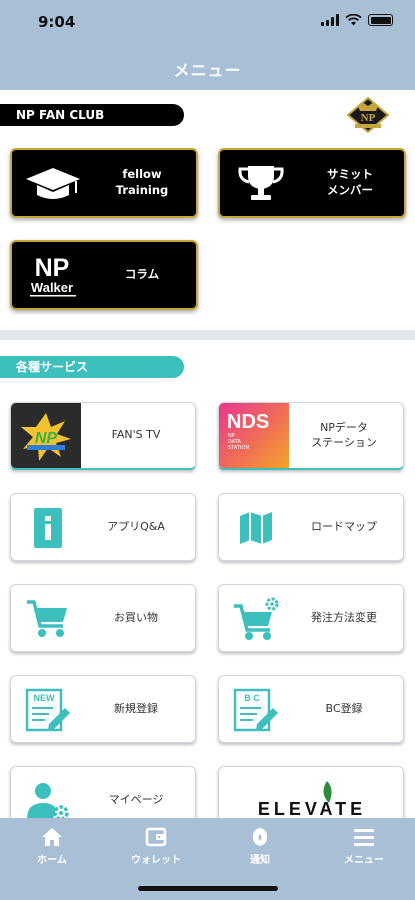 Image resolution: width=415 pixels, height=900 pixels. Describe the element at coordinates (136, 435) in the screenshot. I see `fans-tv-label: FAN'S TV` at that location.